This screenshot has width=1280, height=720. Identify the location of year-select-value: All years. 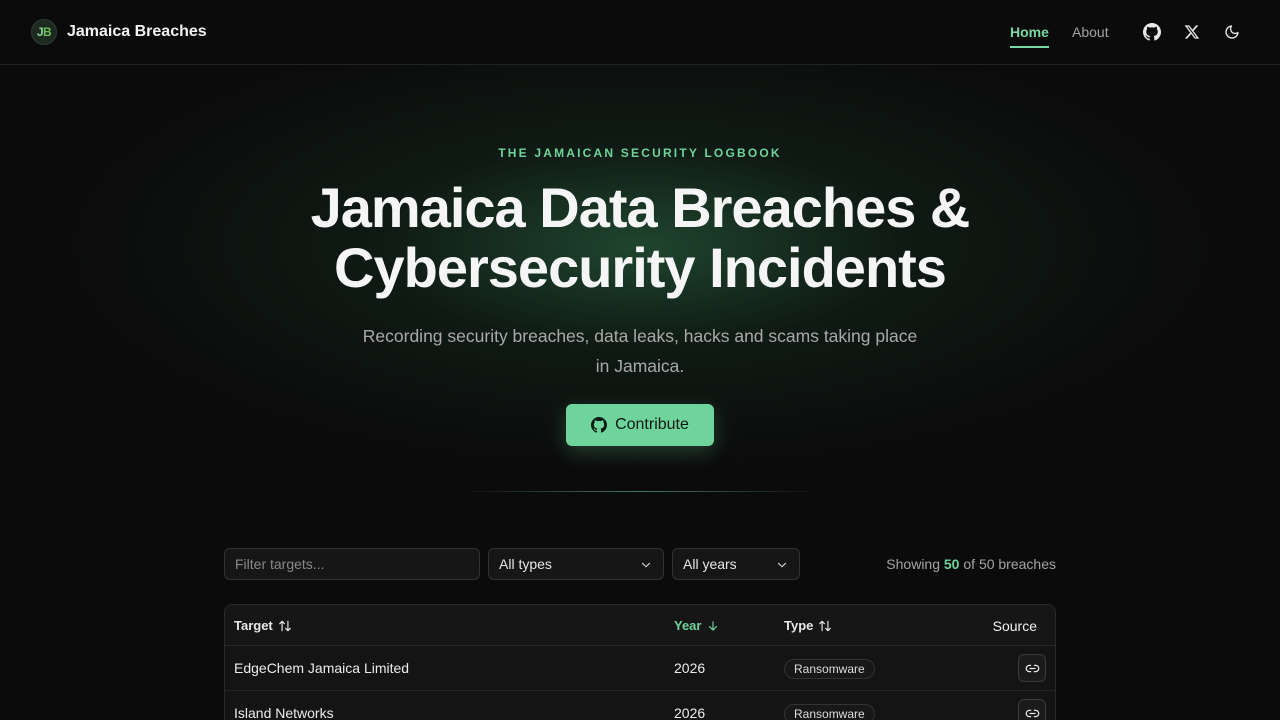
(710, 564).